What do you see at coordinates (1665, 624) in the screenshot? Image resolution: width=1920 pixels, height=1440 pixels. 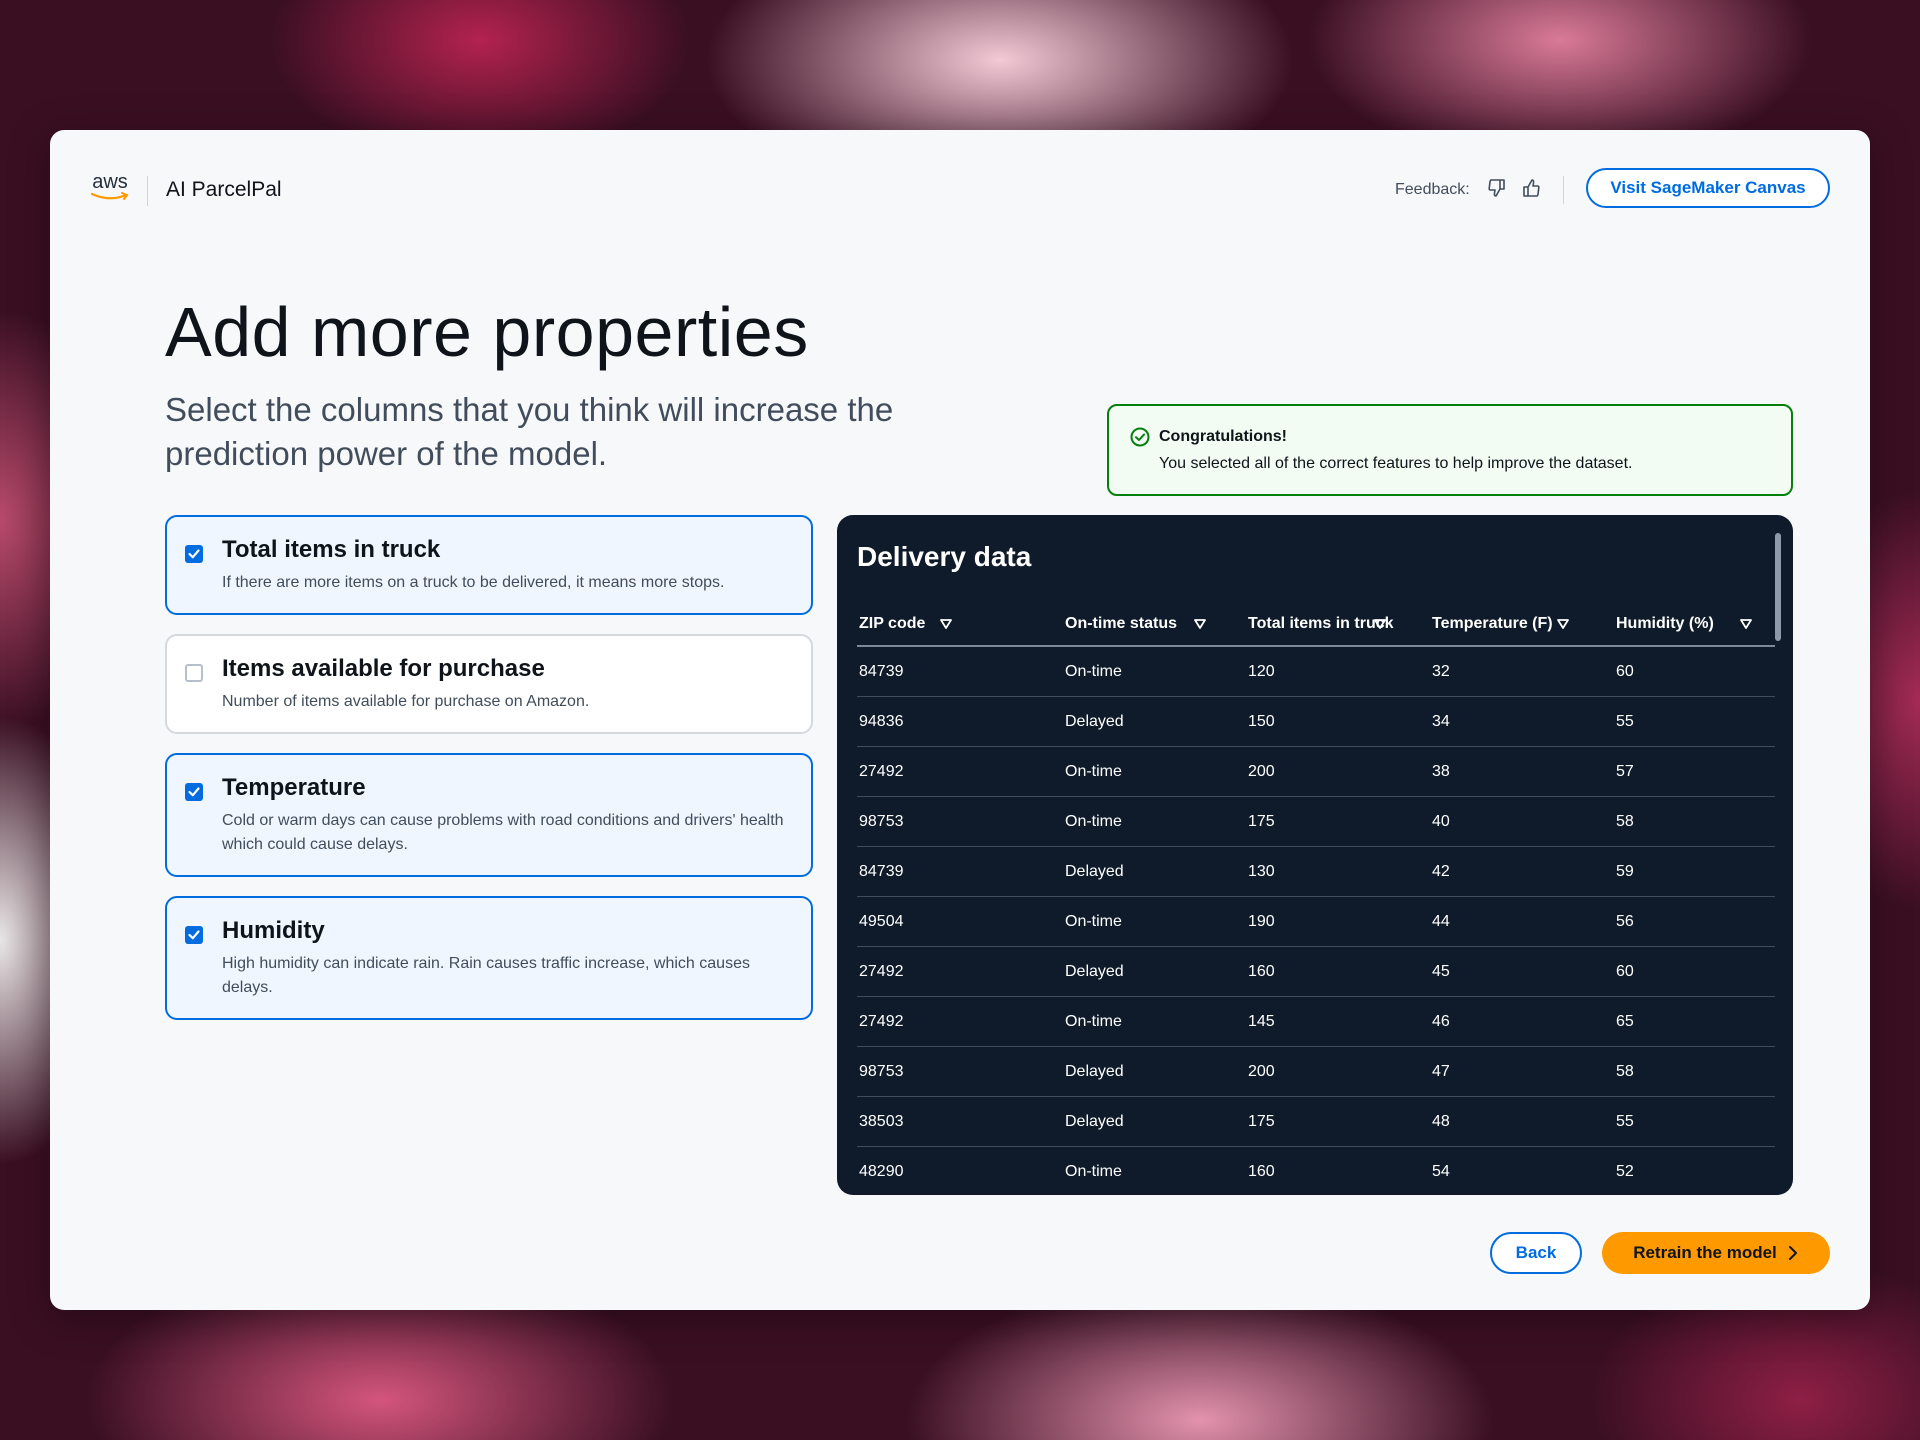 I see `column-header-humidity: Humidity (%)` at bounding box center [1665, 624].